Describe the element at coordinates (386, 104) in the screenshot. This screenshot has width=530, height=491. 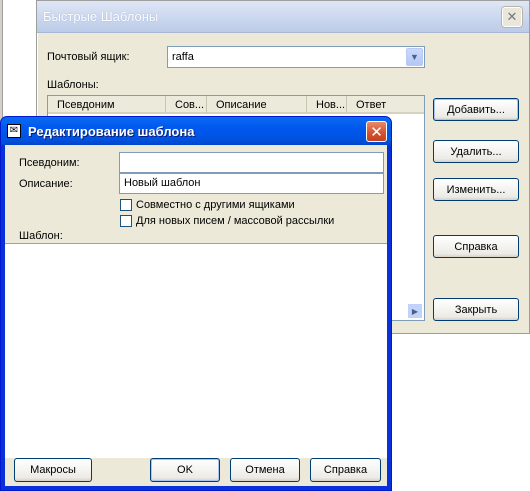
I see `column-header-reply: Ответ` at that location.